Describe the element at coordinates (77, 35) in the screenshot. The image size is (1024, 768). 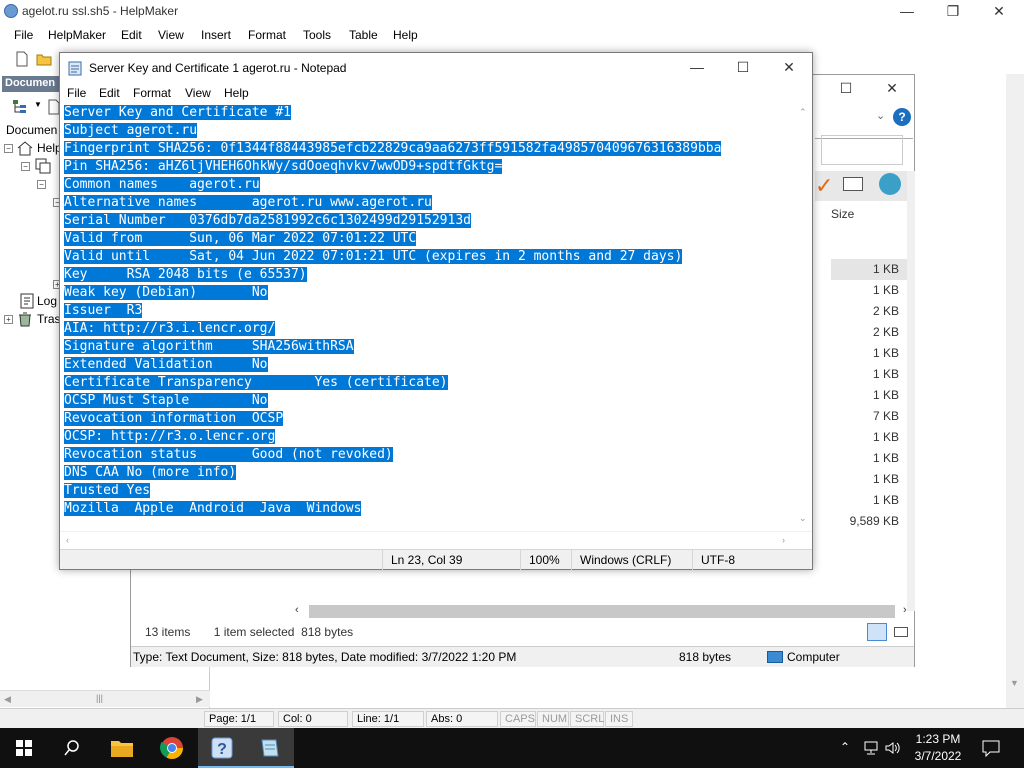
I see `menu-helpmaker: HelpMaker` at that location.